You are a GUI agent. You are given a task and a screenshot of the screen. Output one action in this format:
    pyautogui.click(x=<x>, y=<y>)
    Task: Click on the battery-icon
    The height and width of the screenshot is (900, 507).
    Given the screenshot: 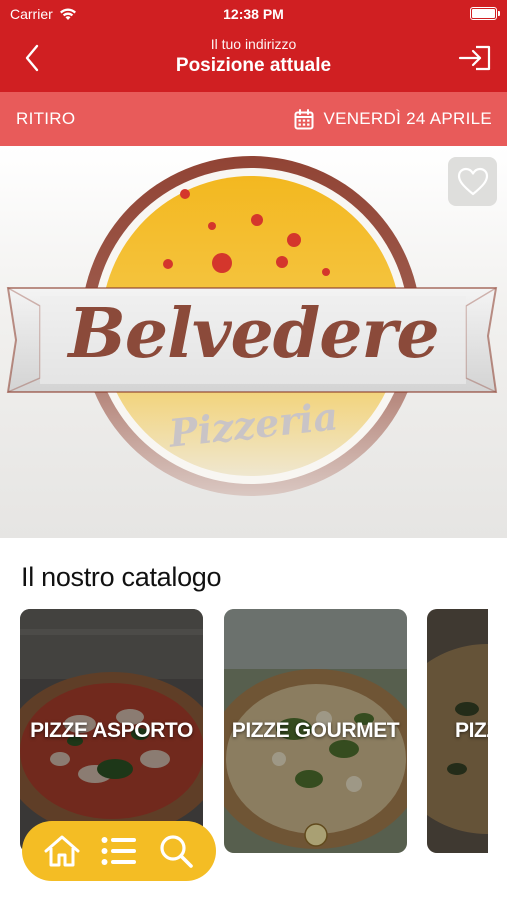 What is the action you would take?
    pyautogui.click(x=485, y=13)
    